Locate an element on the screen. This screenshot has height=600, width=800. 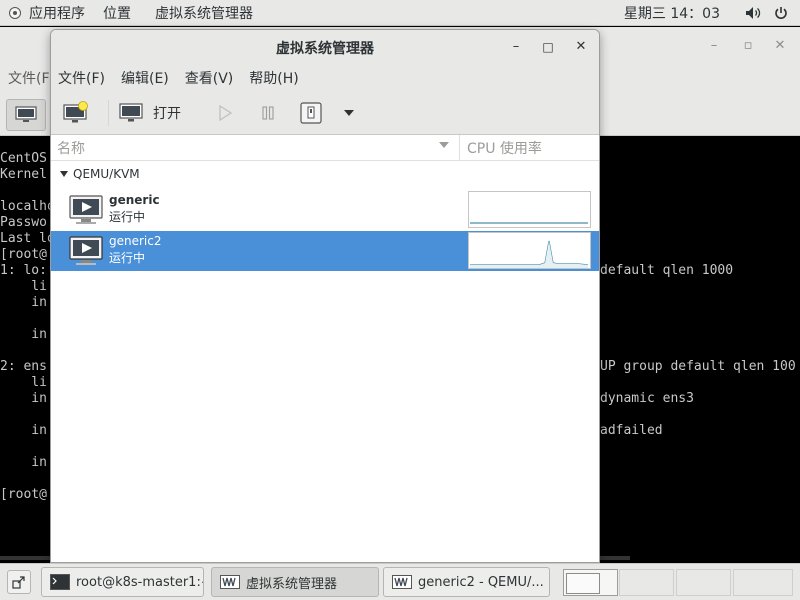
workspace-window-thumb is located at coordinates (583, 583).